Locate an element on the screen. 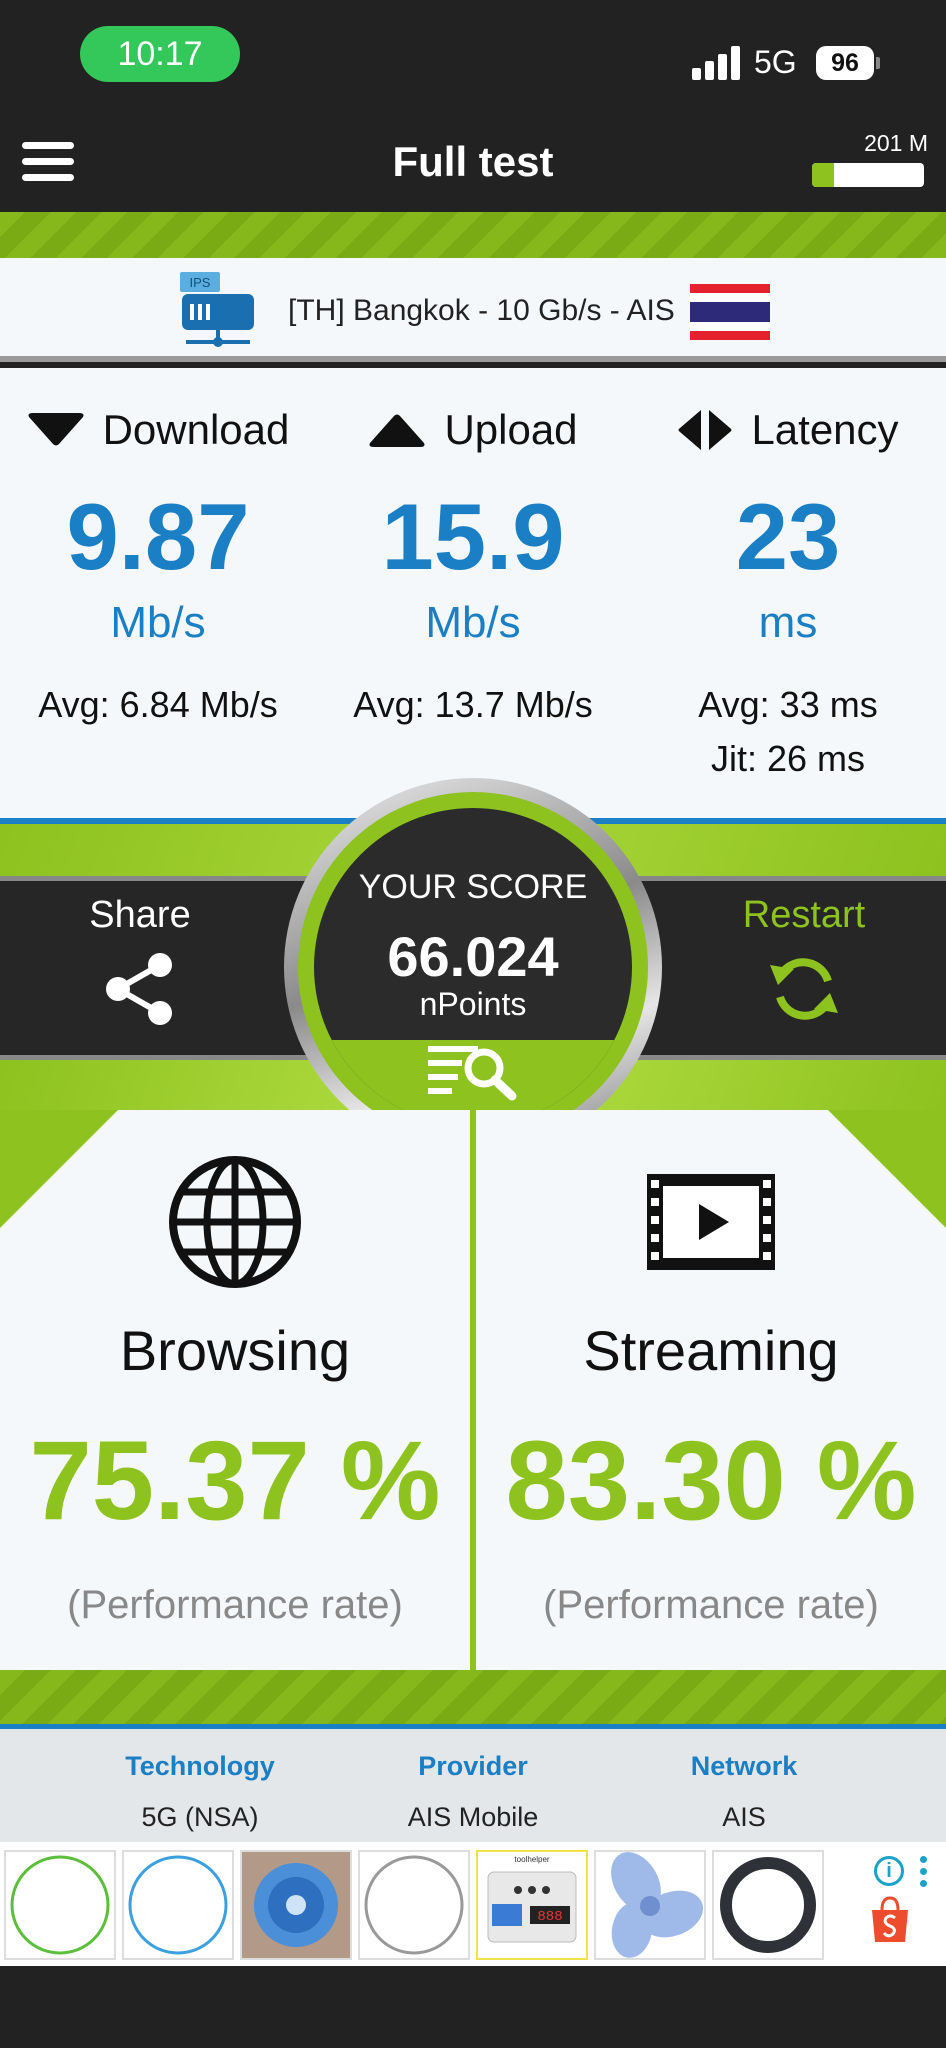  battery-icon is located at coordinates (878, 63).